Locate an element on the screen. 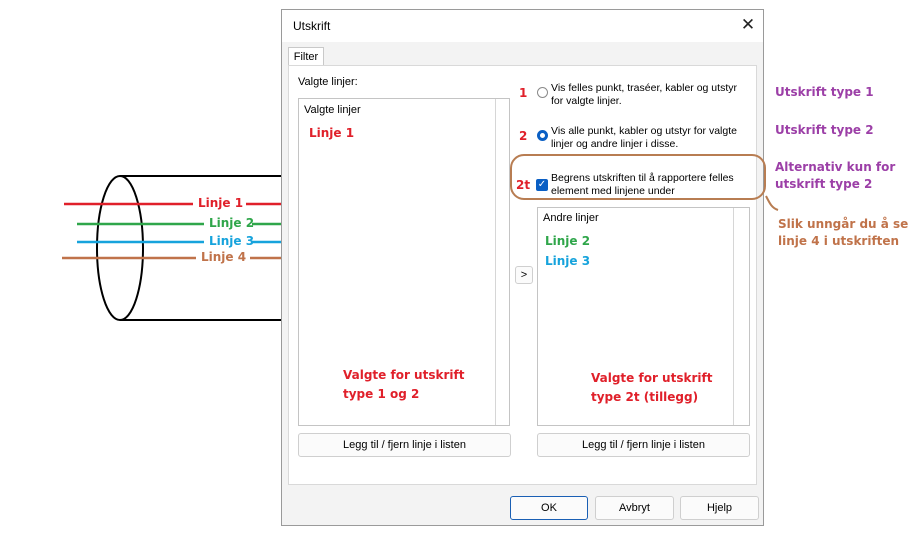 Image resolution: width=919 pixels, height=533 pixels. annotation-type1: Utskrift type 1 is located at coordinates (824, 92).